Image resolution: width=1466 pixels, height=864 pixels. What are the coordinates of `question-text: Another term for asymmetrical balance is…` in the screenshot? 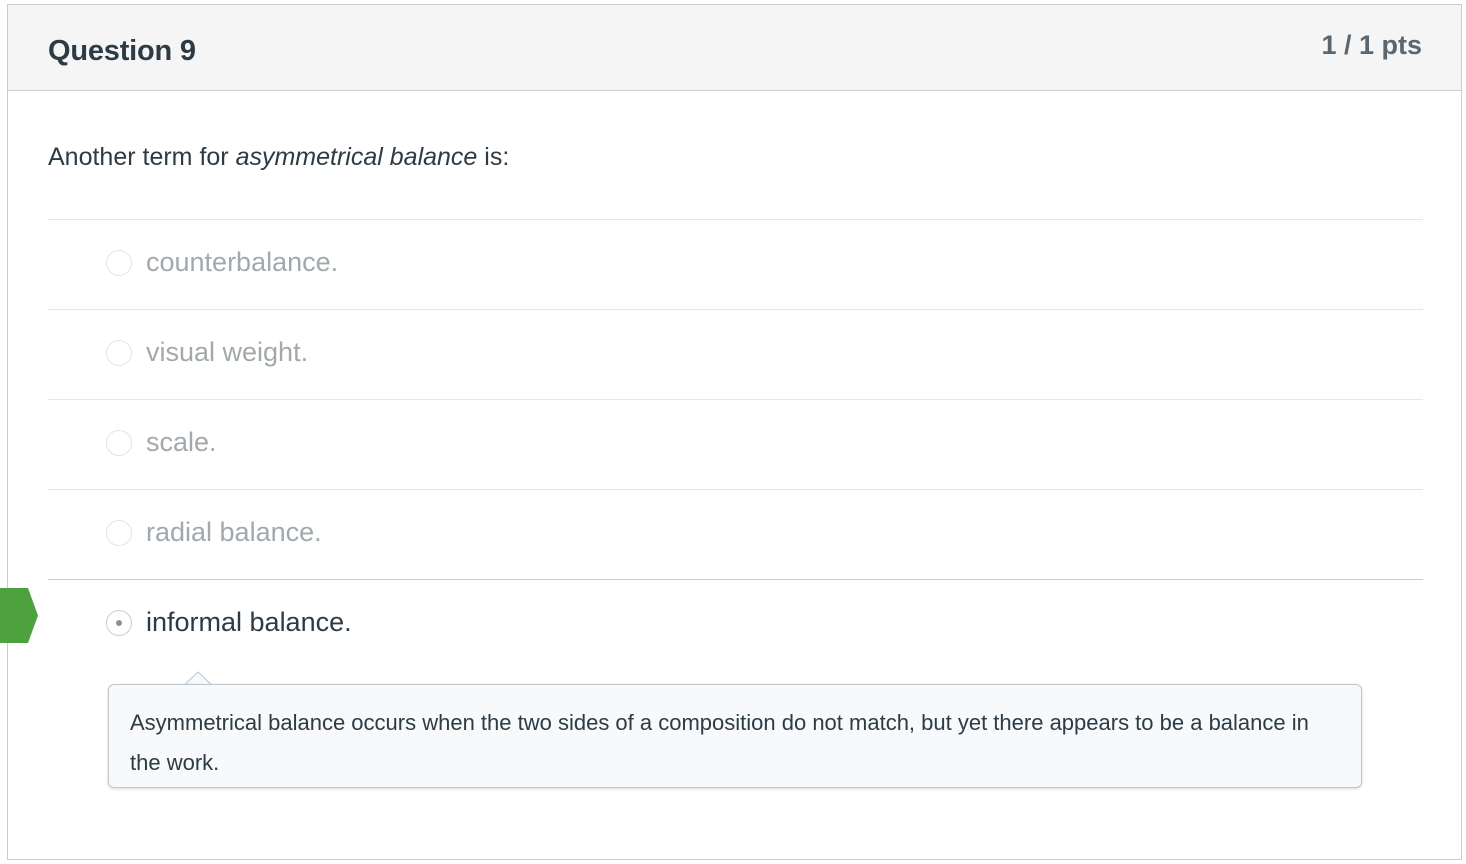 It's located at (278, 157).